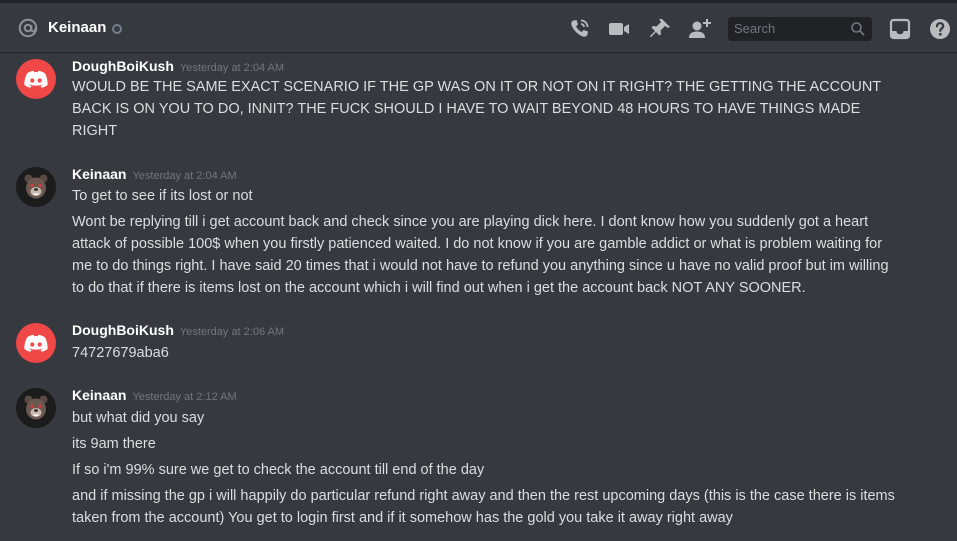 This screenshot has width=957, height=541. Describe the element at coordinates (184, 397) in the screenshot. I see `message-timestamp: Yesterday at 2:12 AM` at that location.